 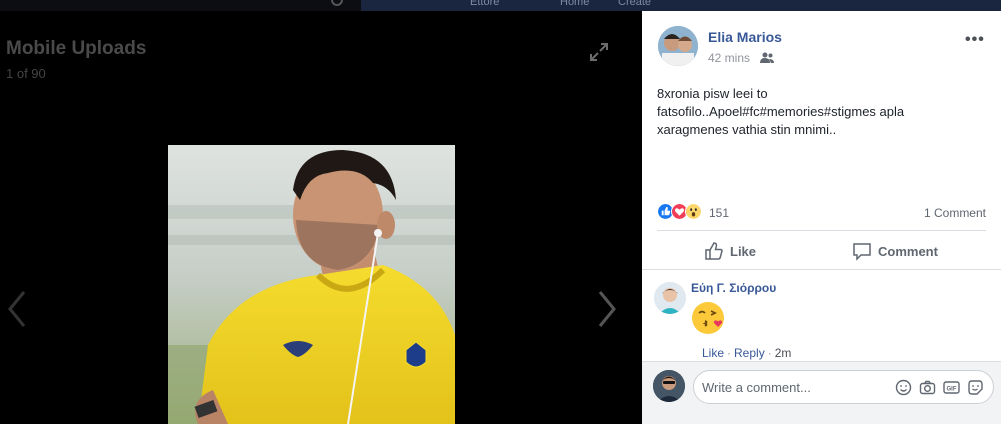 I want to click on expand-icon, so click(x=599, y=52).